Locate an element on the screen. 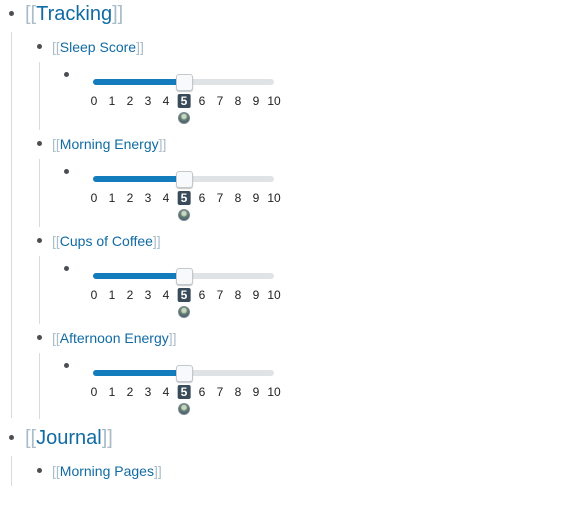  page-ref-sleep-score: [[Sleep Score]] is located at coordinates (98, 47).